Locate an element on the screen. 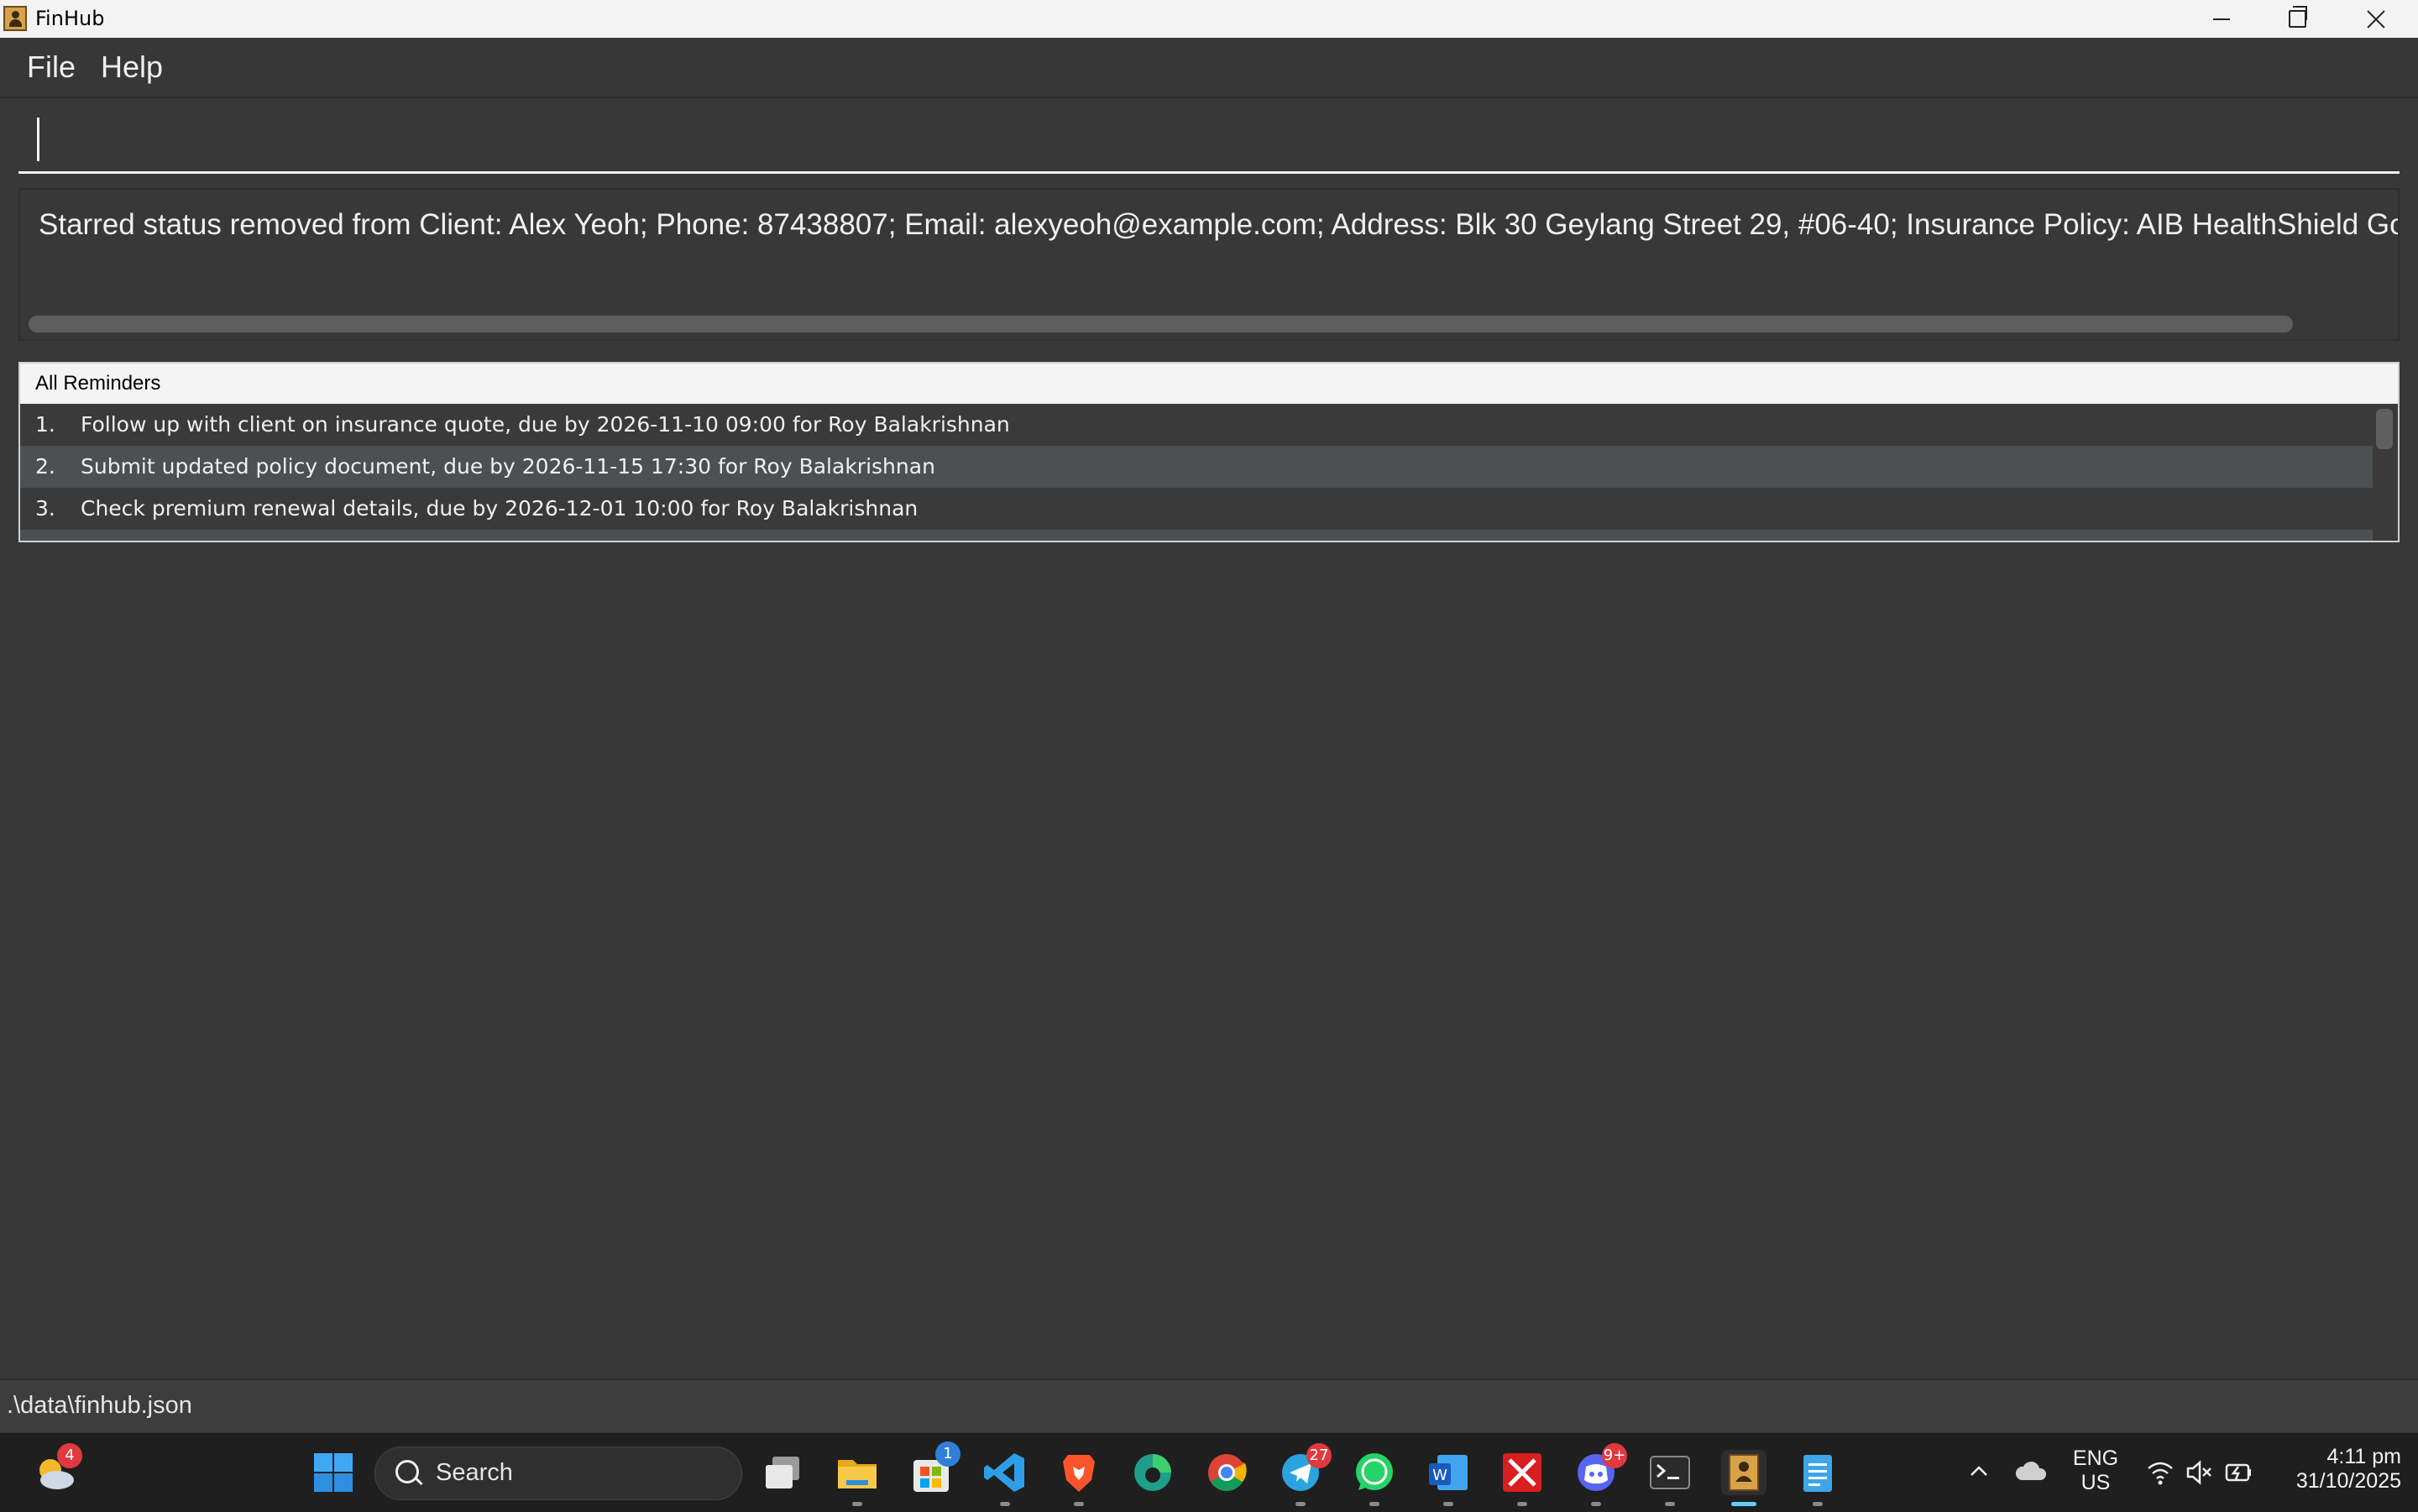 The height and width of the screenshot is (1512, 2418). word-icon: W is located at coordinates (1448, 1472).